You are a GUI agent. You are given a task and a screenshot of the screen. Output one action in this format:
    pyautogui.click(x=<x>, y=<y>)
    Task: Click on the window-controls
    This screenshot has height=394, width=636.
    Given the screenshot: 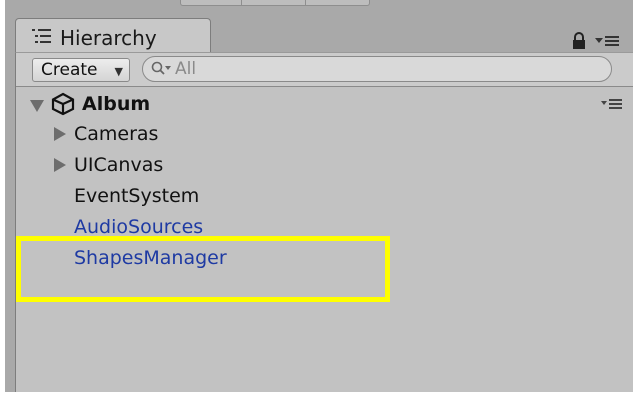 What is the action you would take?
    pyautogui.click(x=595, y=41)
    